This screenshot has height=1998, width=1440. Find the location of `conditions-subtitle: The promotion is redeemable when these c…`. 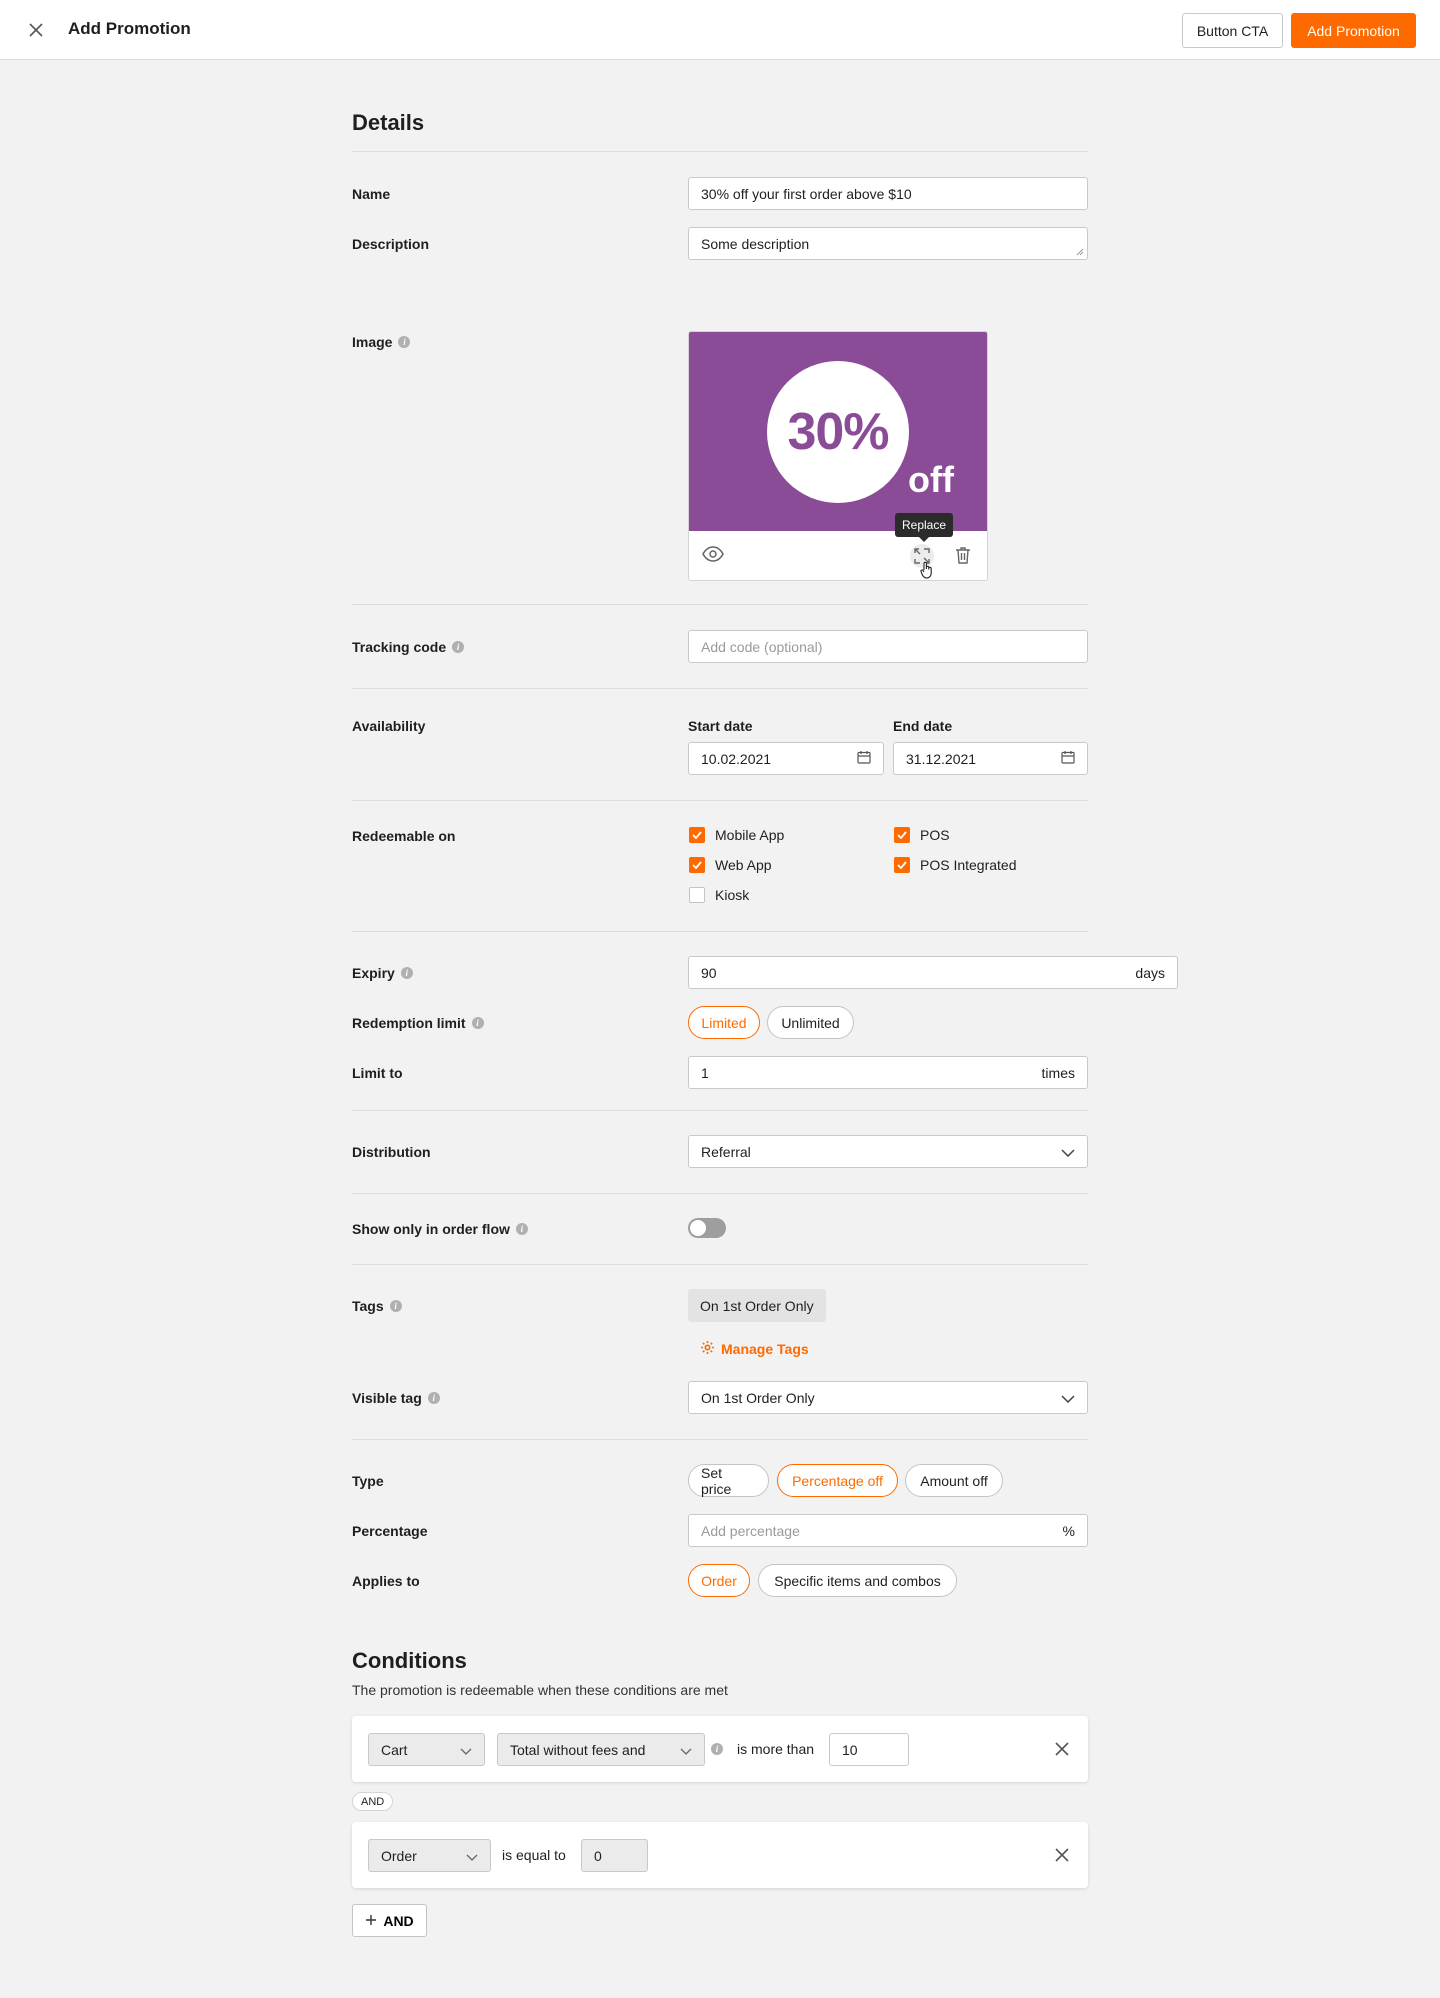

conditions-subtitle: The promotion is redeemable when these c… is located at coordinates (540, 1690).